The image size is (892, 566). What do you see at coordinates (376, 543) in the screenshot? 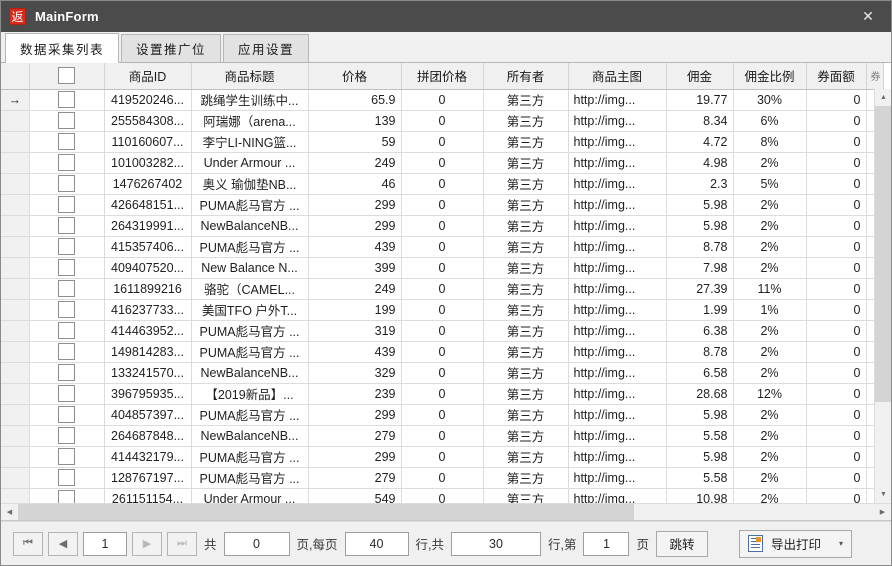
I see `rows-per-page-input: 40` at bounding box center [376, 543].